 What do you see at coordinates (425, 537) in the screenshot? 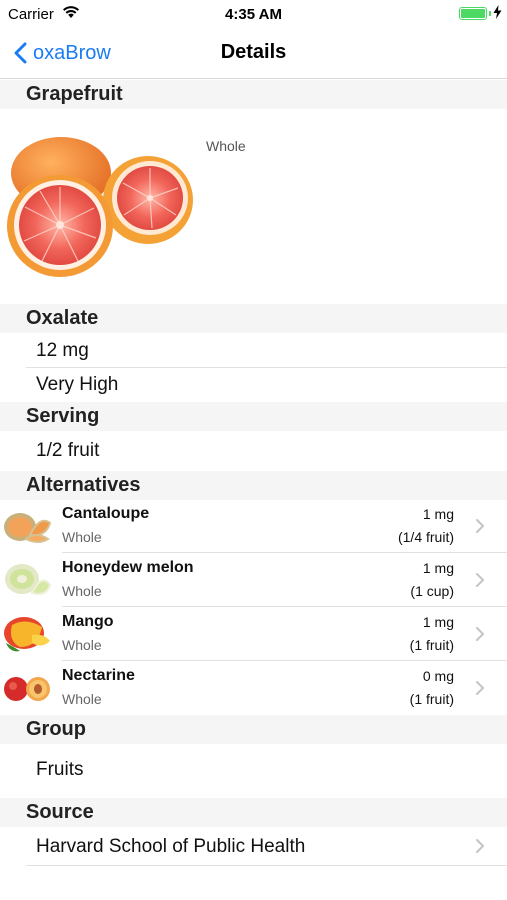
I see `alternative-serving: (1/4 fruit)` at bounding box center [425, 537].